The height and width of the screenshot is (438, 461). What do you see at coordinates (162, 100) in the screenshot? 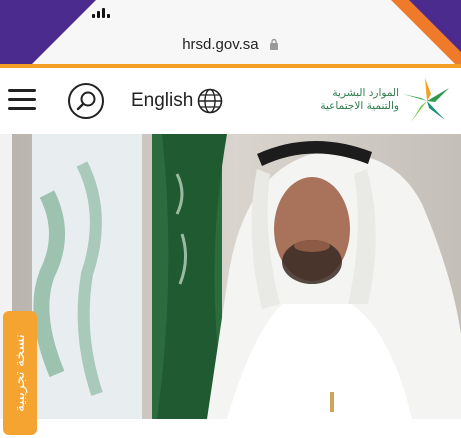
I see `language-label: English` at bounding box center [162, 100].